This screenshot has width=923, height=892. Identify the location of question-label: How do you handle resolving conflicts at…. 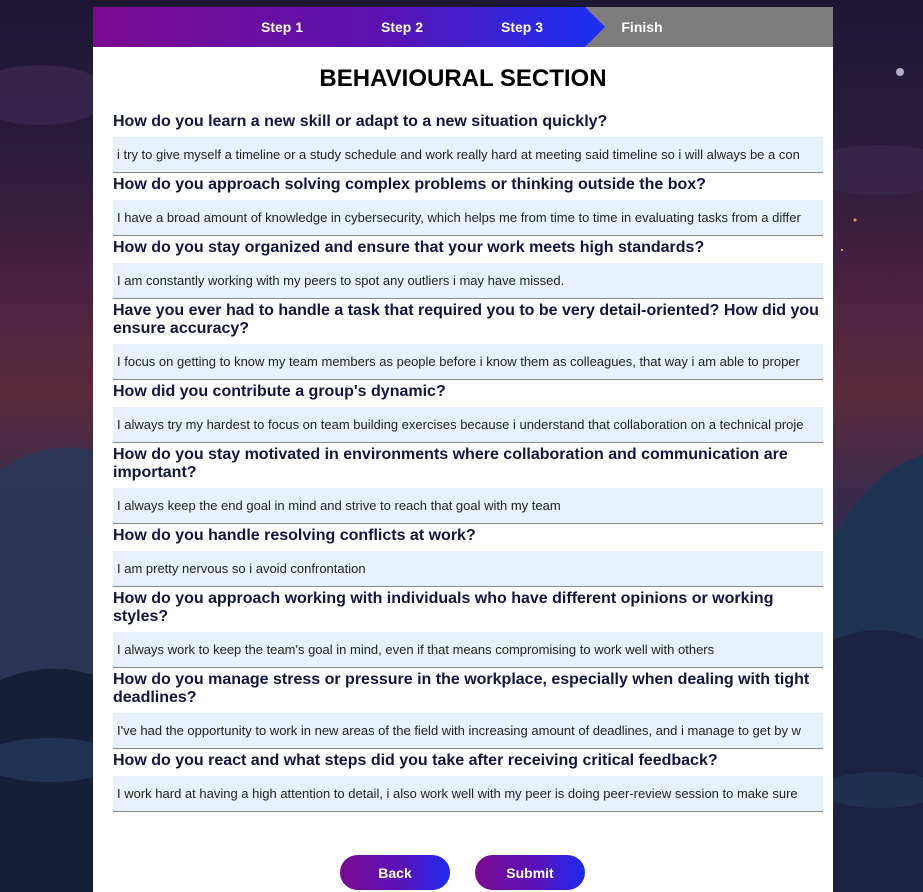
(294, 535).